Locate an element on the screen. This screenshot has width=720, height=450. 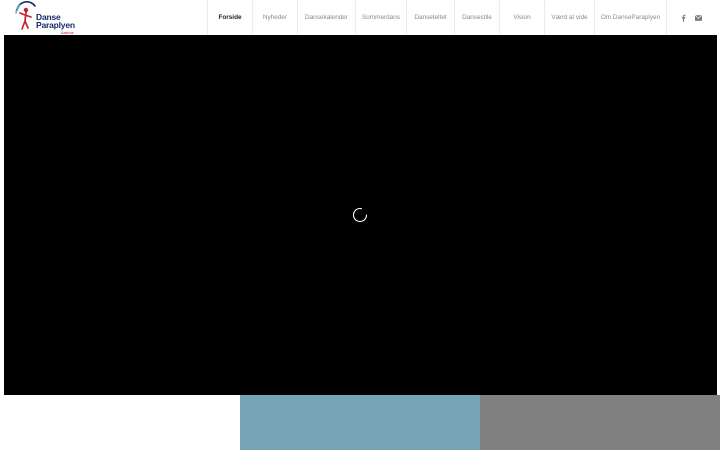
nav-item-om-denseparaplyen: Om DanseParaplyen is located at coordinates (630, 17).